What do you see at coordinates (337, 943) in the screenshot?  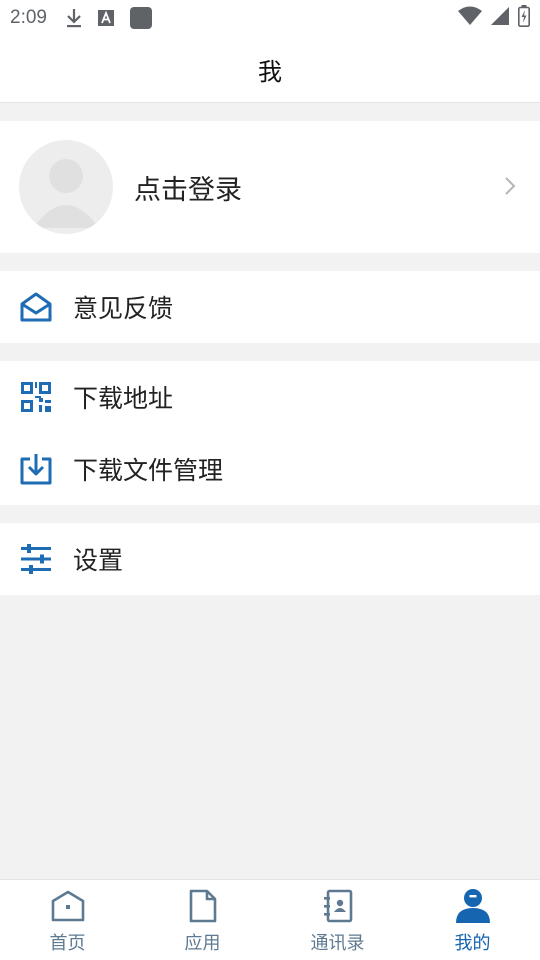 I see `tab-label-contacts: 通讯录` at bounding box center [337, 943].